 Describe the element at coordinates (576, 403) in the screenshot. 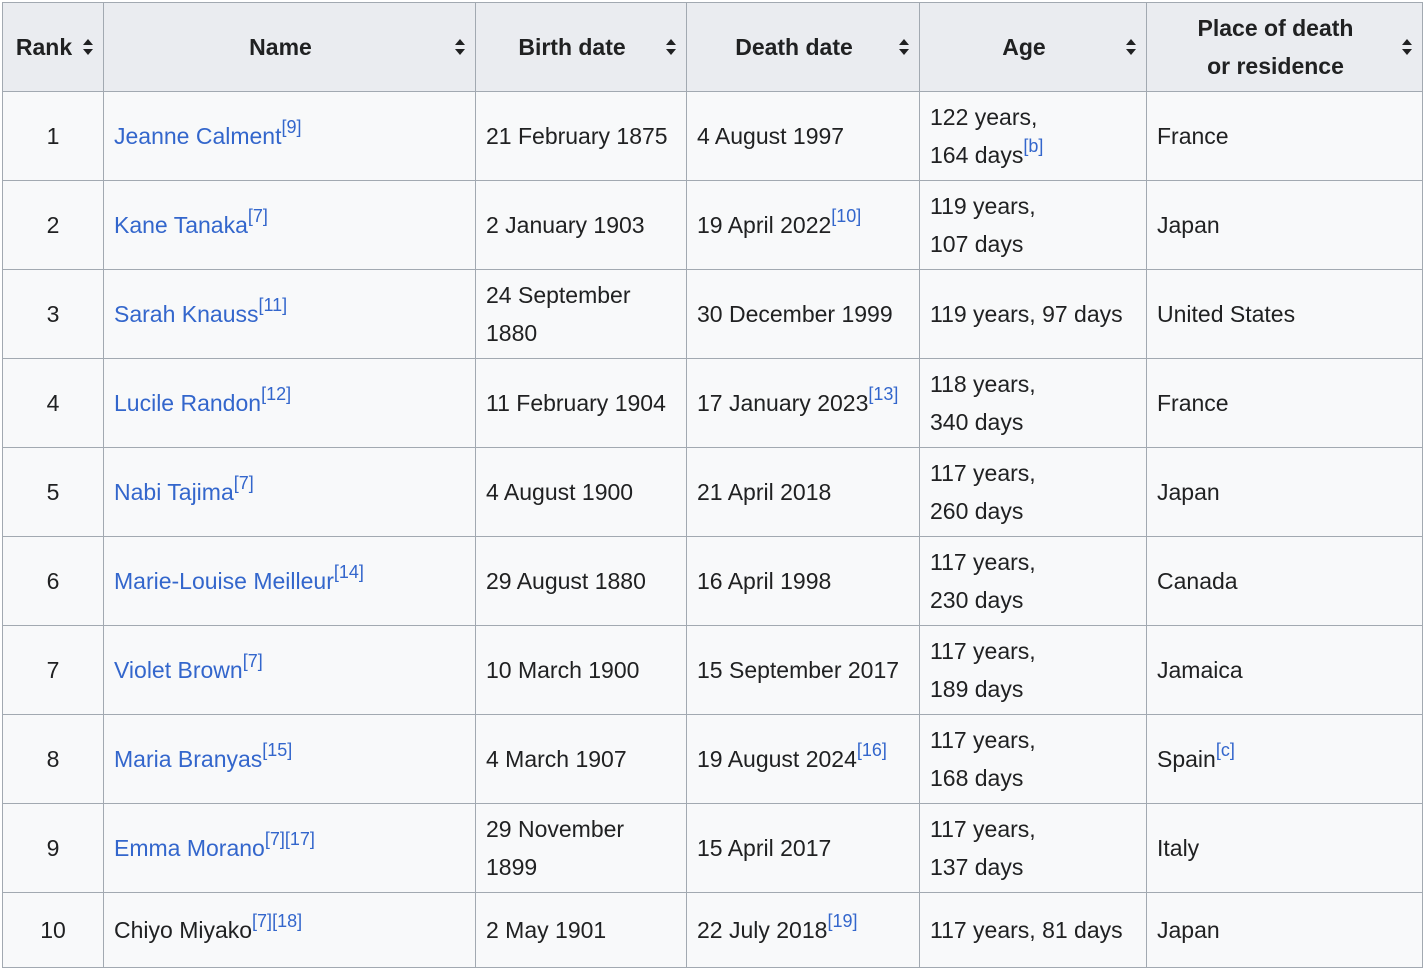

I see `birth-date-value: 11 February 1904` at that location.